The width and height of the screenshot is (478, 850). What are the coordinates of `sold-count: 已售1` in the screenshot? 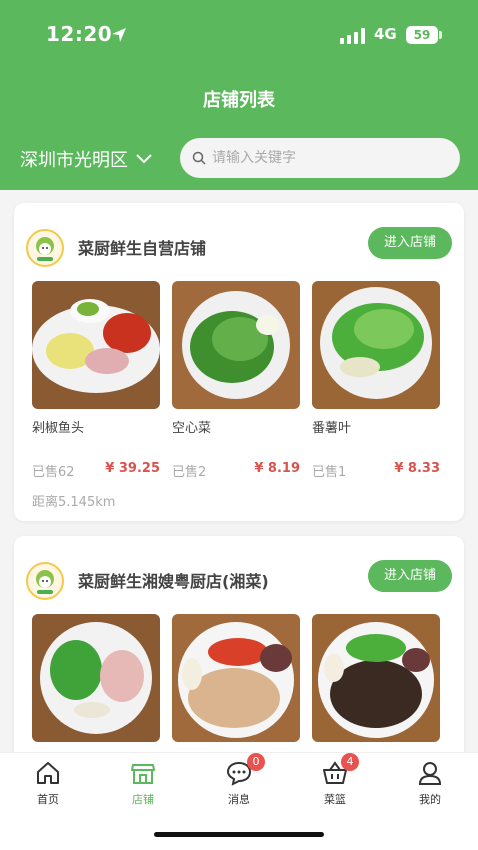 It's located at (329, 472).